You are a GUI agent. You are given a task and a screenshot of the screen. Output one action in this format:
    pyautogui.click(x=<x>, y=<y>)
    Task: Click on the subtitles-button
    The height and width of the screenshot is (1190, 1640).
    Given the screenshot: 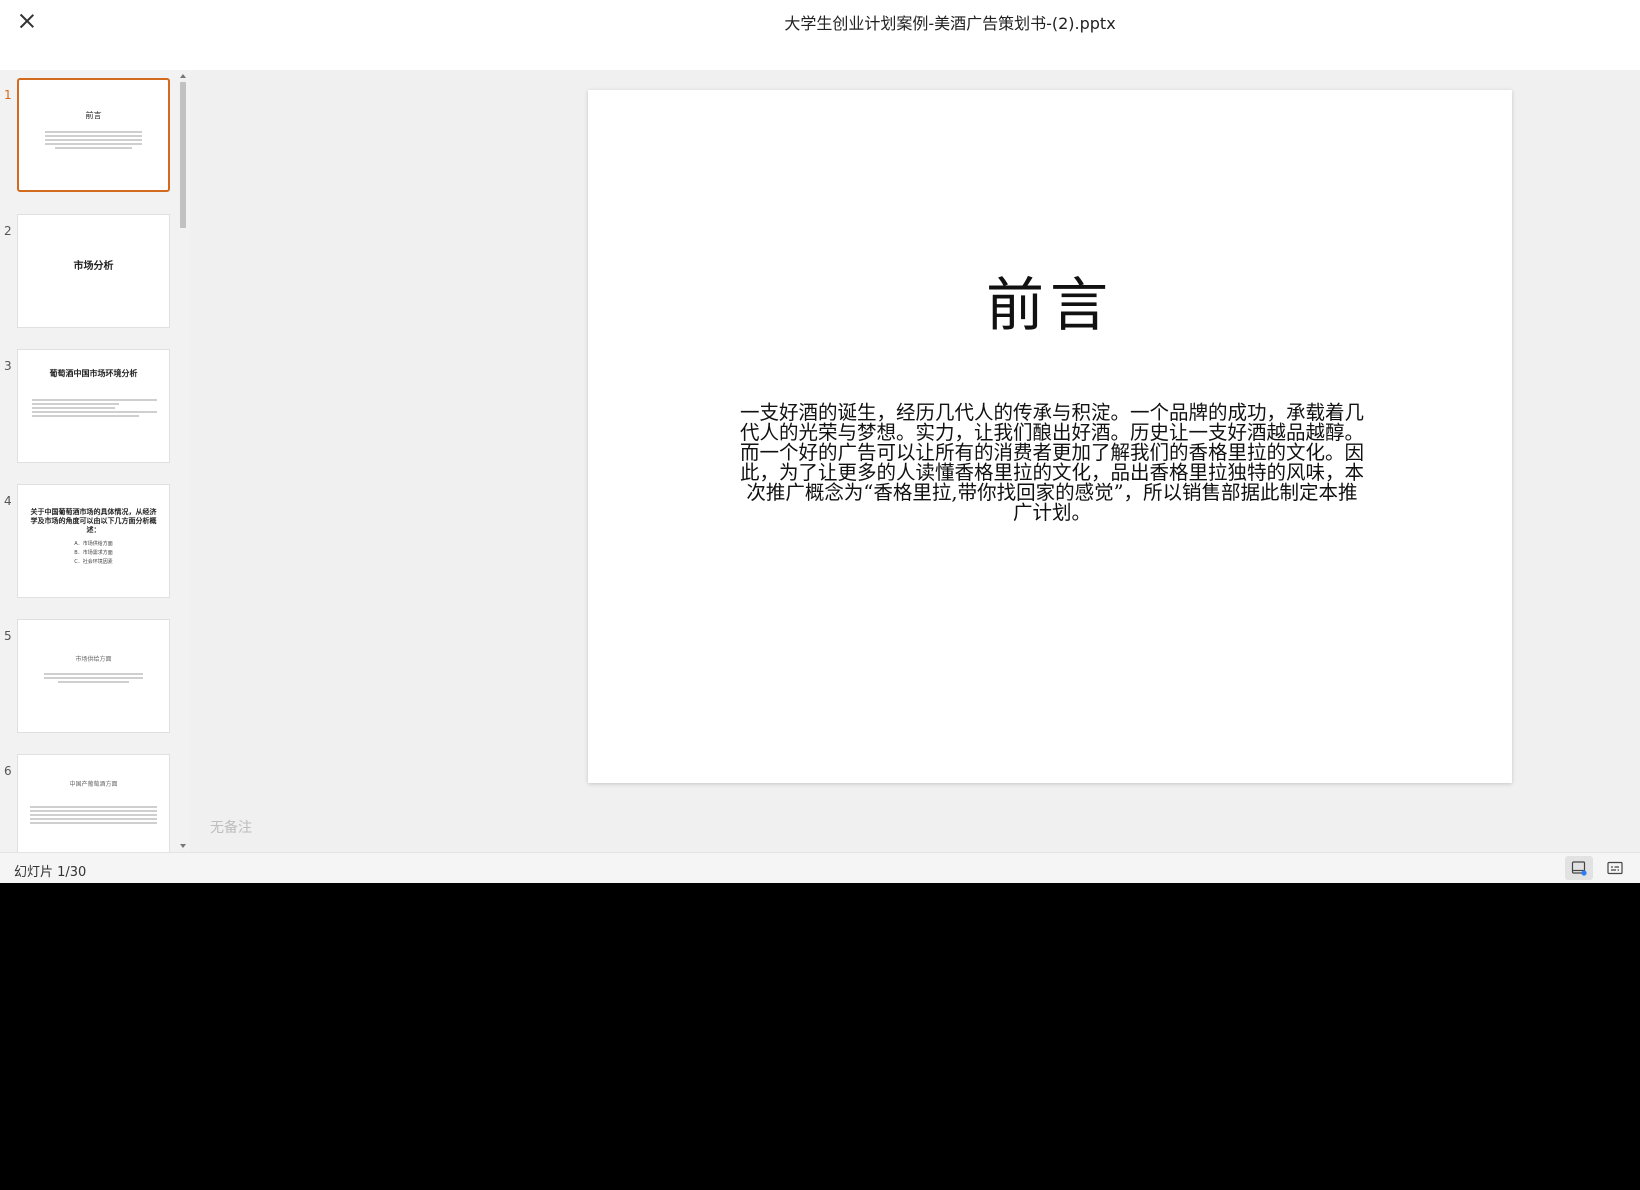 What is the action you would take?
    pyautogui.click(x=1615, y=868)
    